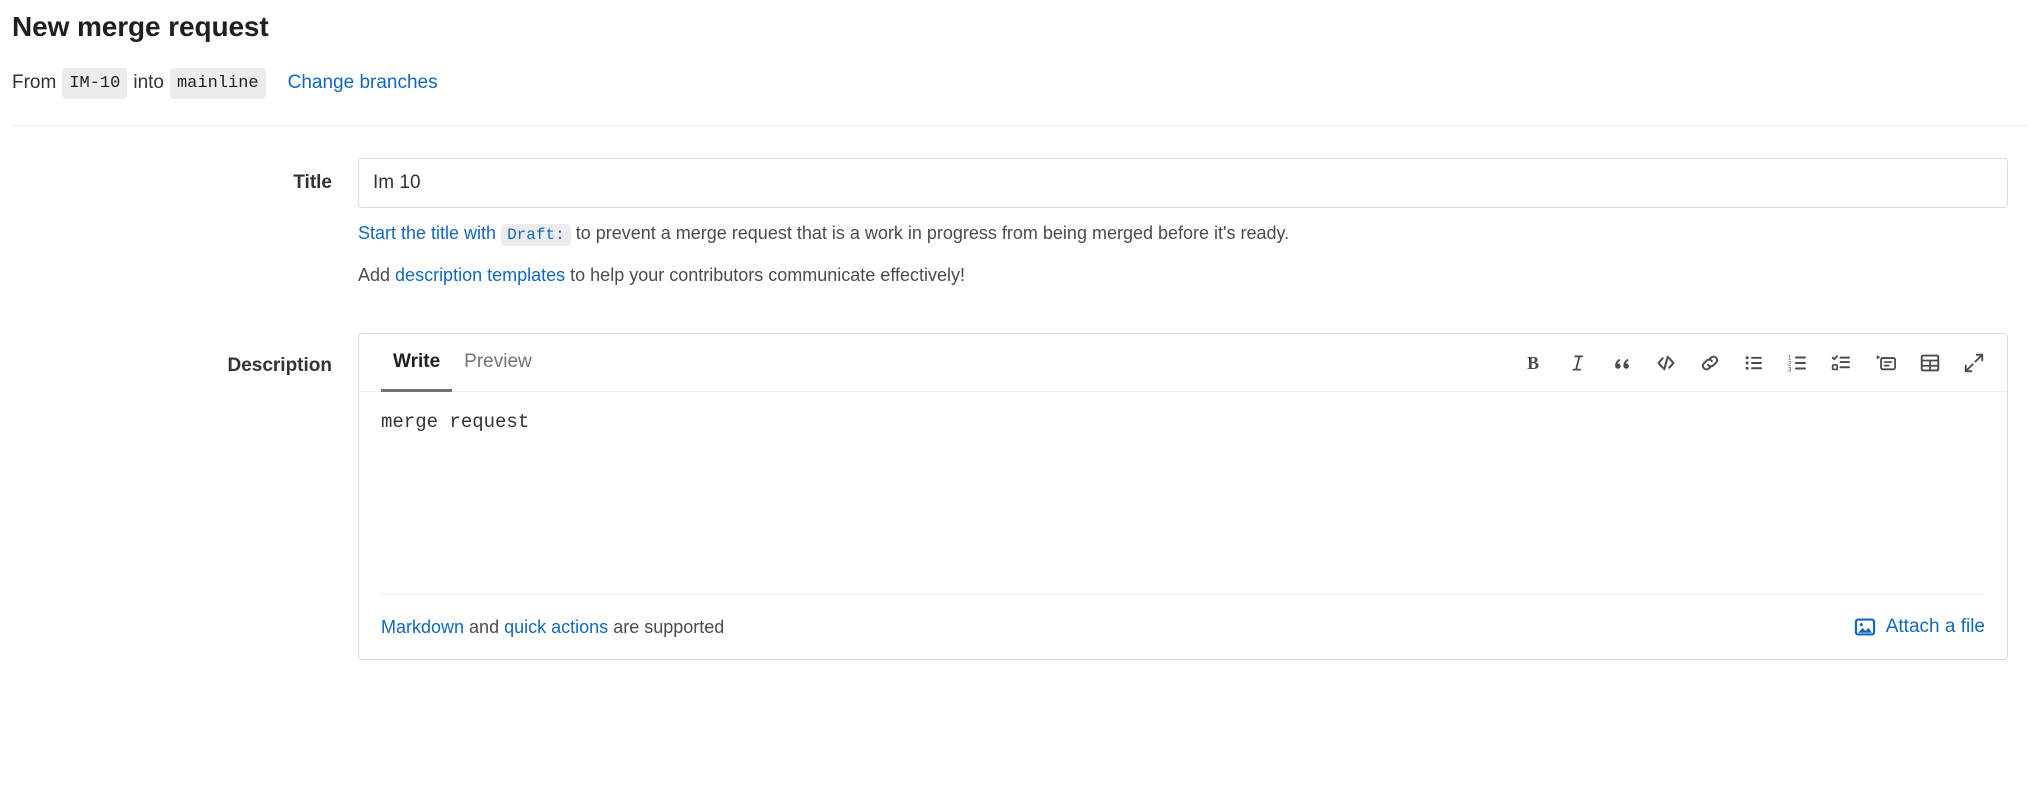  What do you see at coordinates (1886, 363) in the screenshot?
I see `collapsible-section-icon` at bounding box center [1886, 363].